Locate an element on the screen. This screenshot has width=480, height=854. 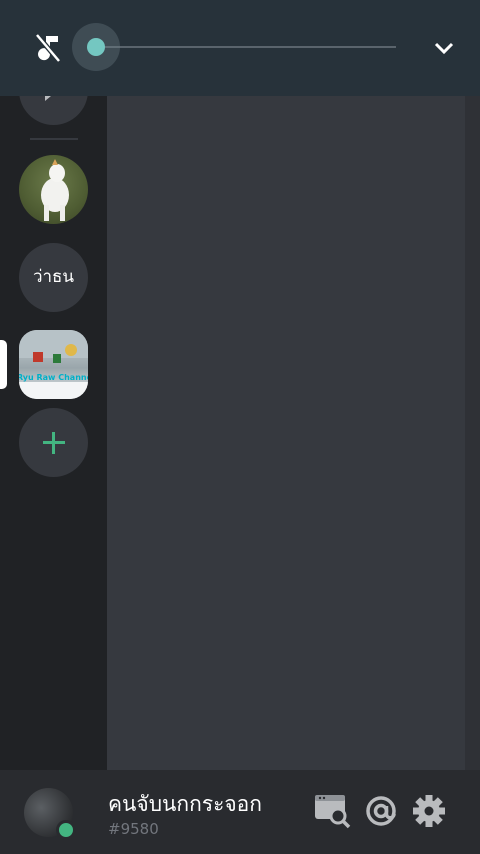
music-player-bar is located at coordinates (240, 48).